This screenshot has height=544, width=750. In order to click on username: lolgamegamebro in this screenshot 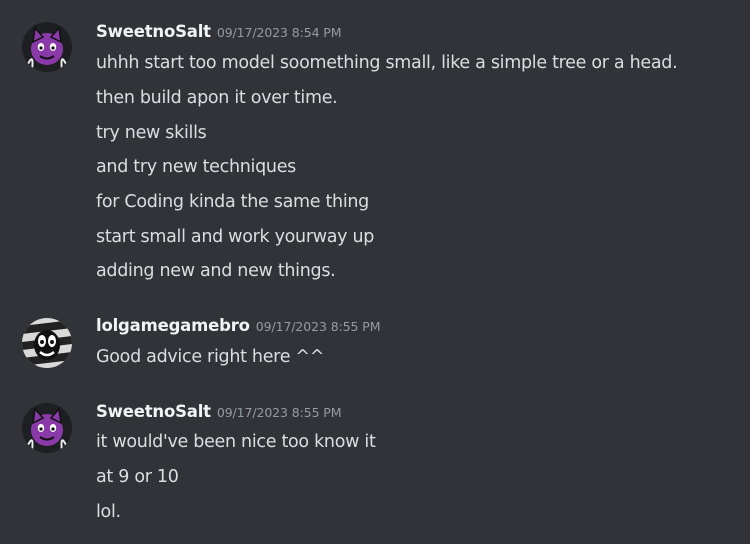, I will do `click(173, 325)`.